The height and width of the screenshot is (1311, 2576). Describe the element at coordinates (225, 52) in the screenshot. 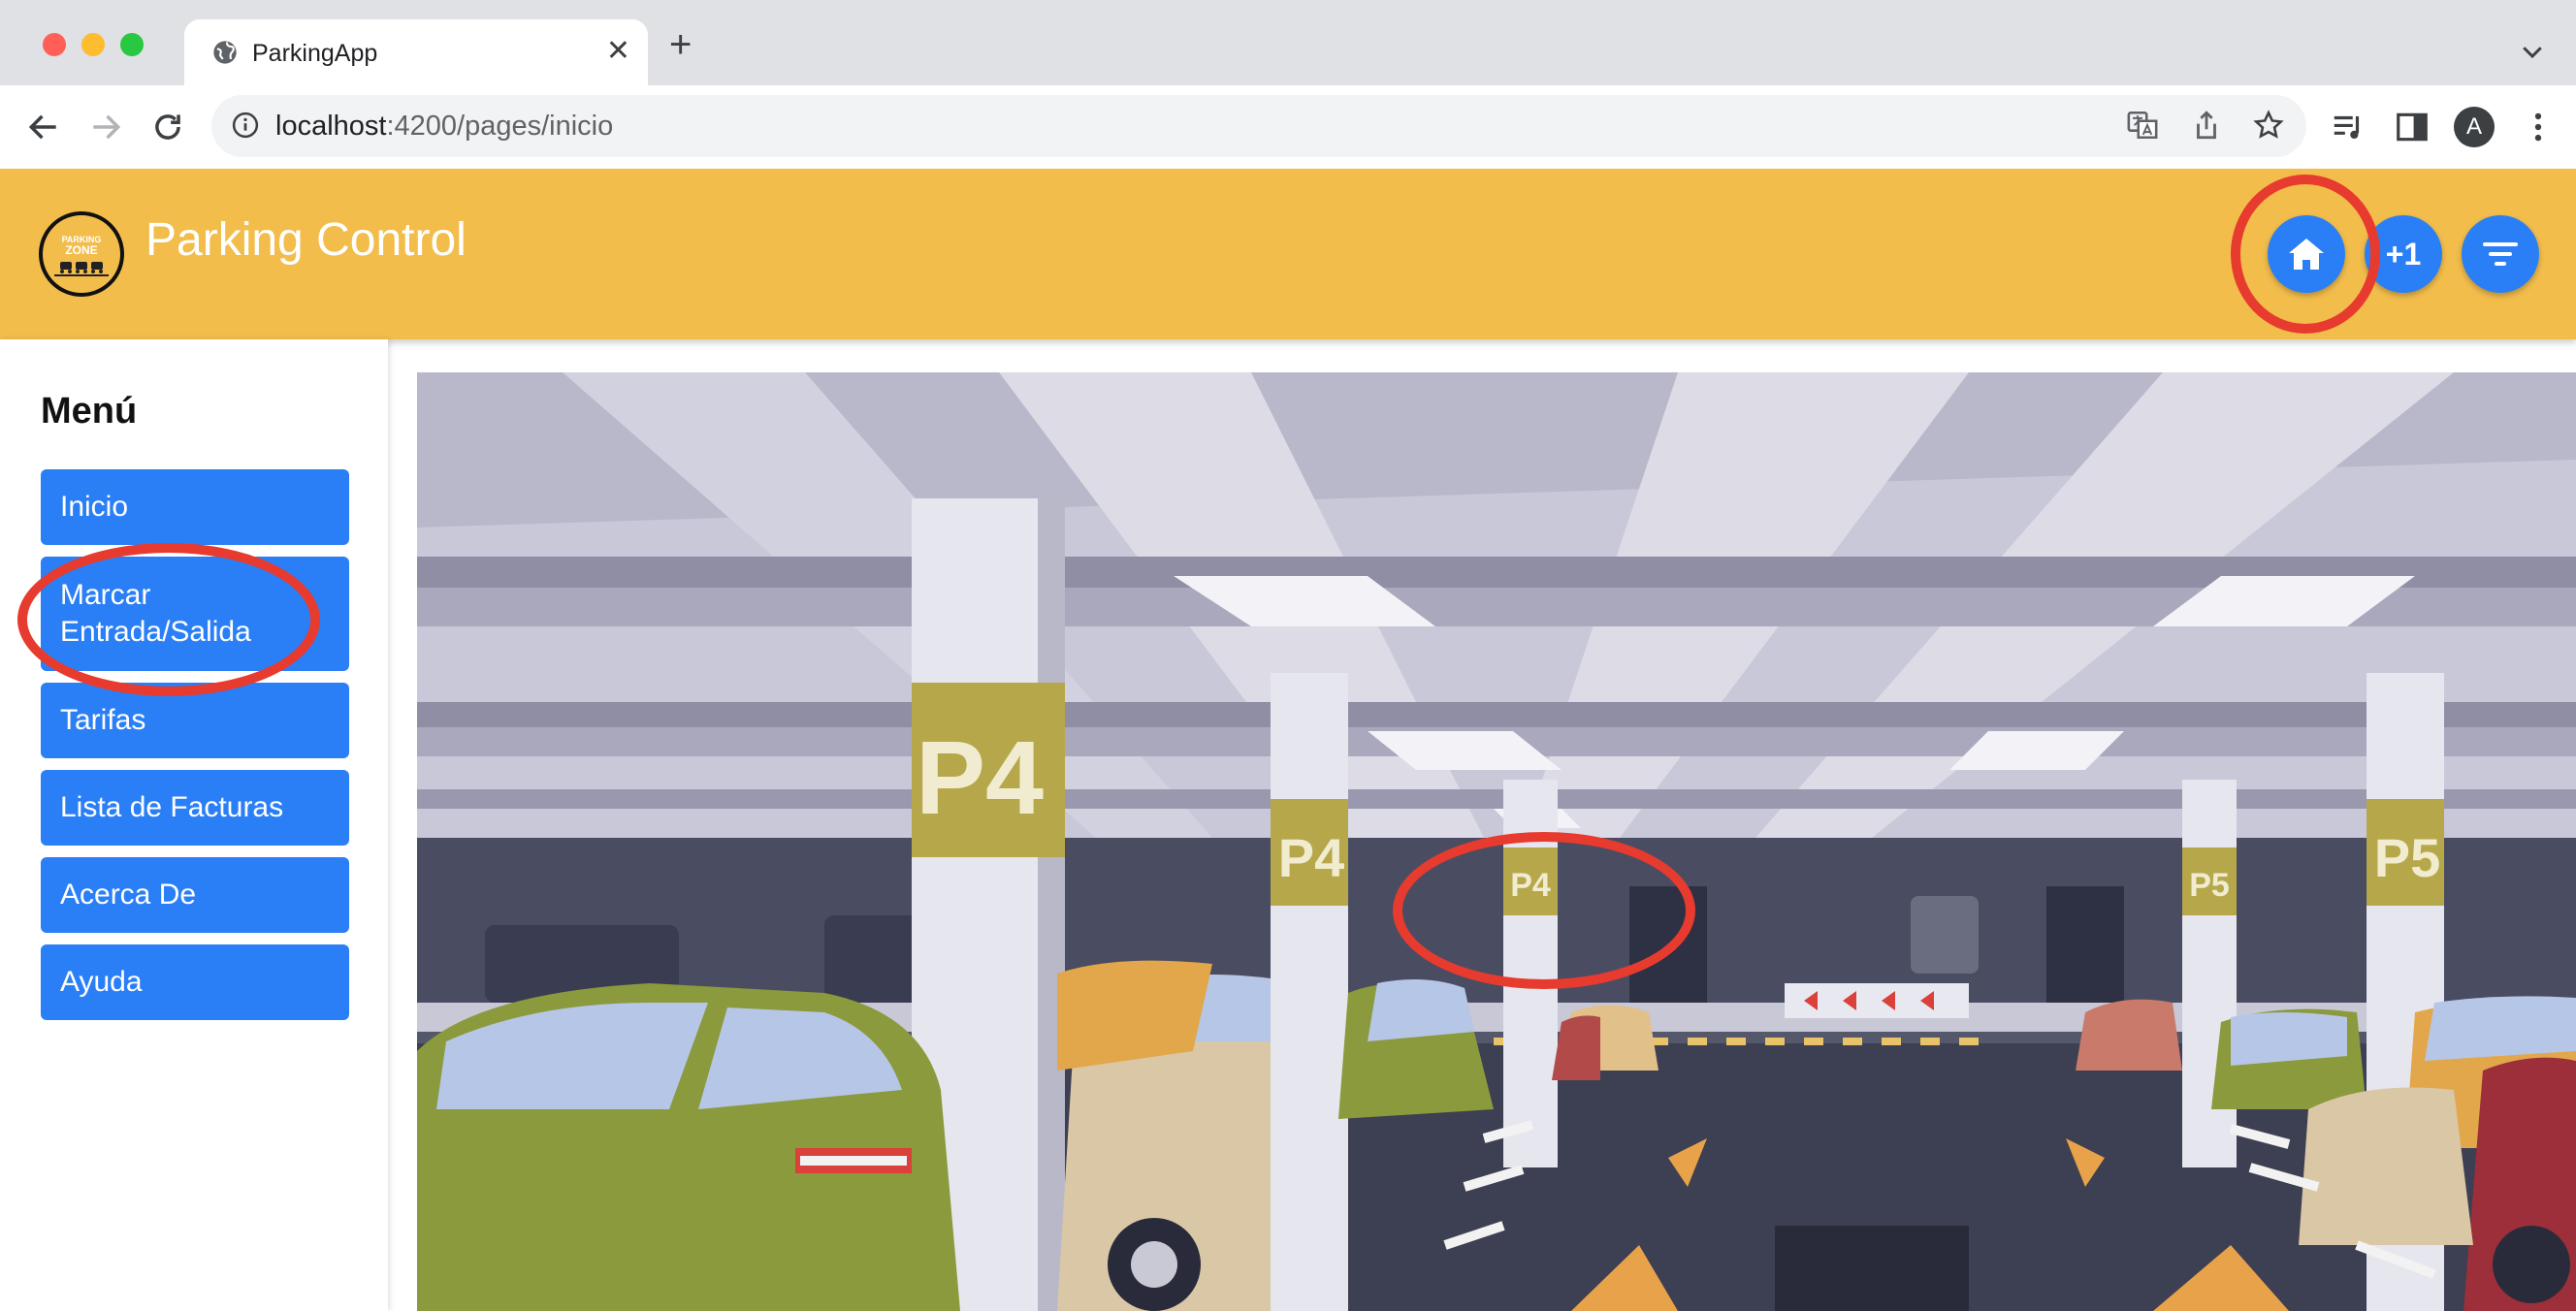

I see `globe-icon` at that location.